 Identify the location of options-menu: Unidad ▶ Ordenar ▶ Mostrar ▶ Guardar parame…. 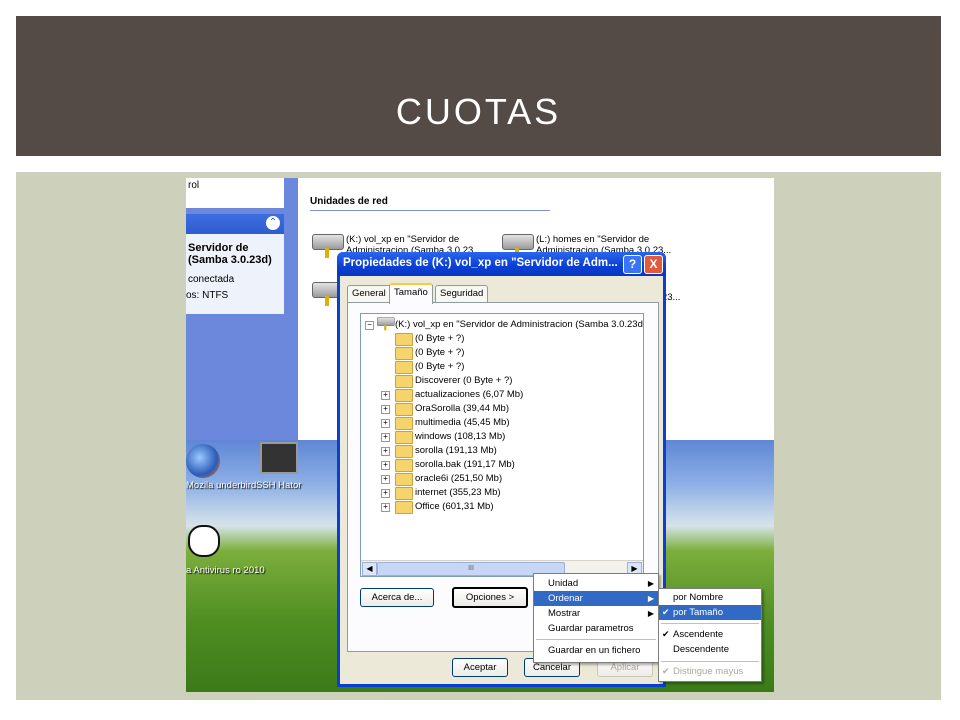
(596, 618).